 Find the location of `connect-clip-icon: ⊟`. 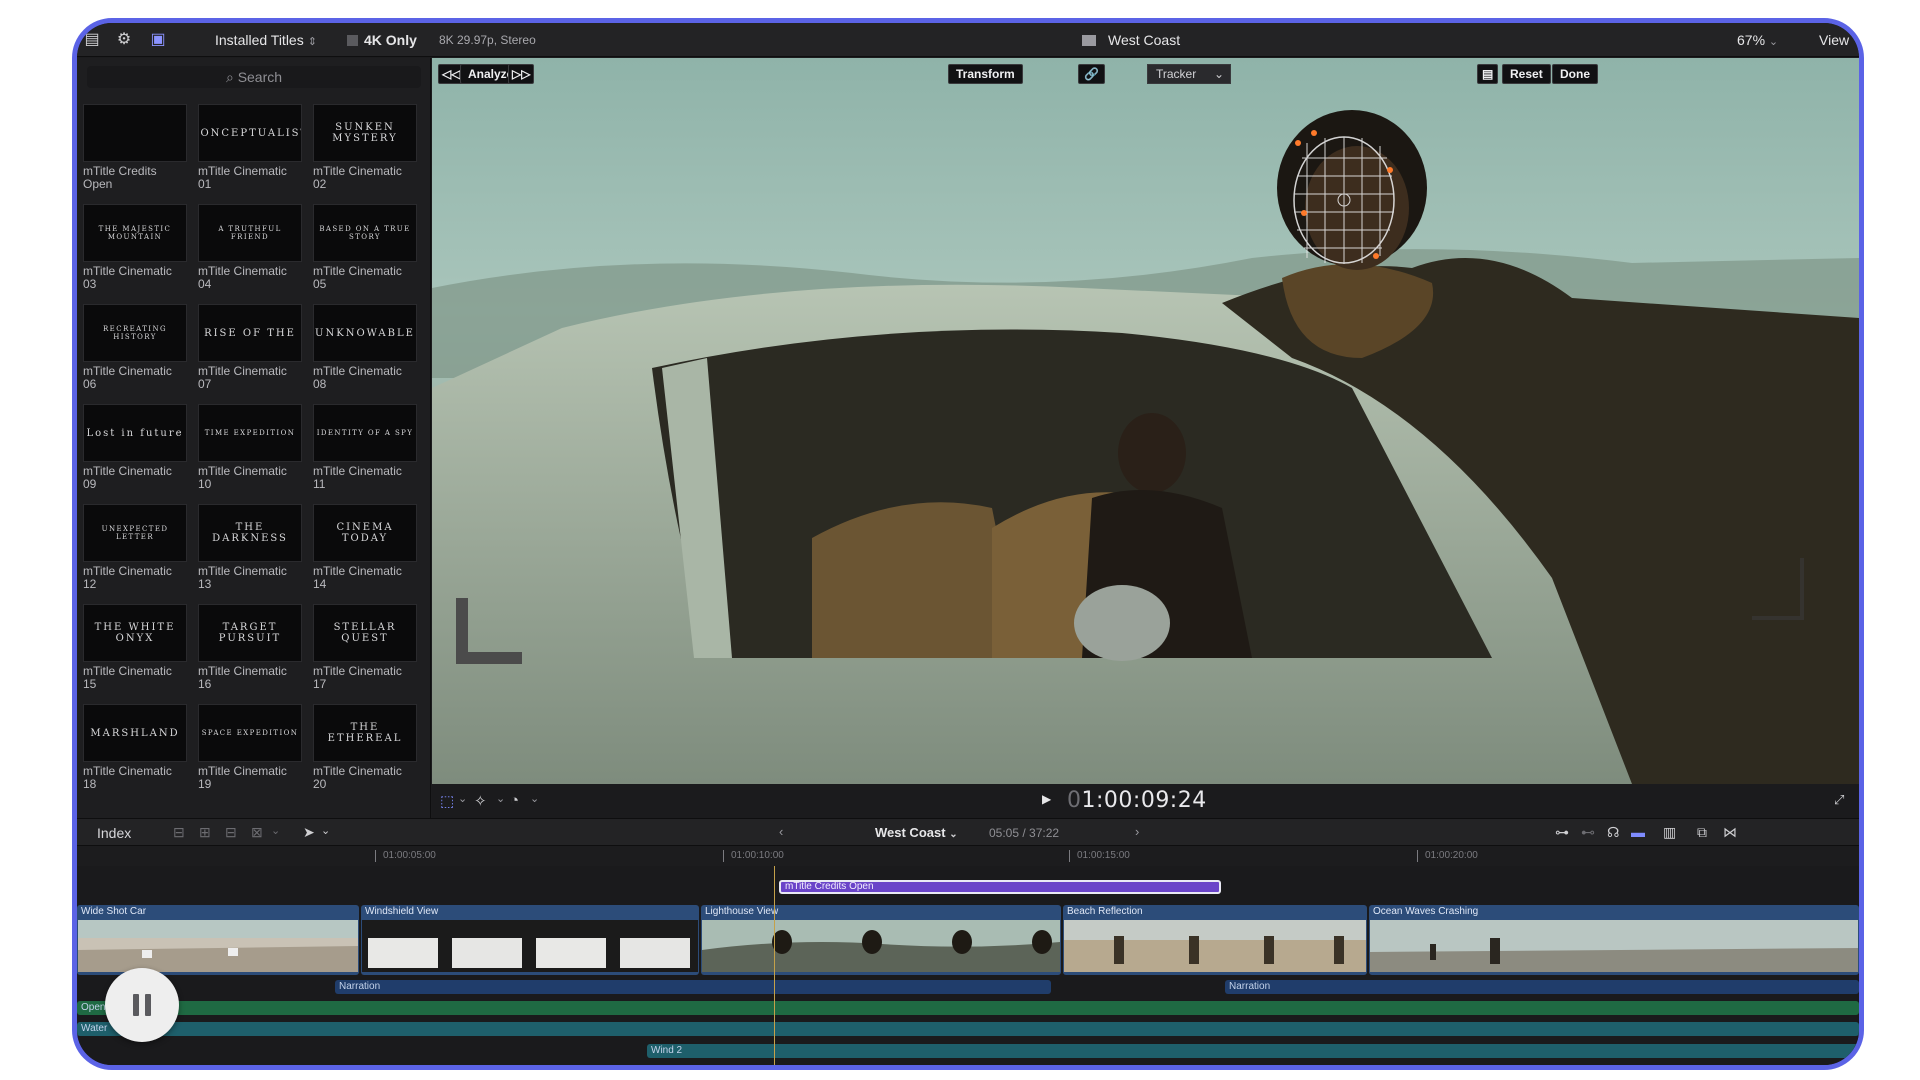

connect-clip-icon: ⊟ is located at coordinates (179, 832).